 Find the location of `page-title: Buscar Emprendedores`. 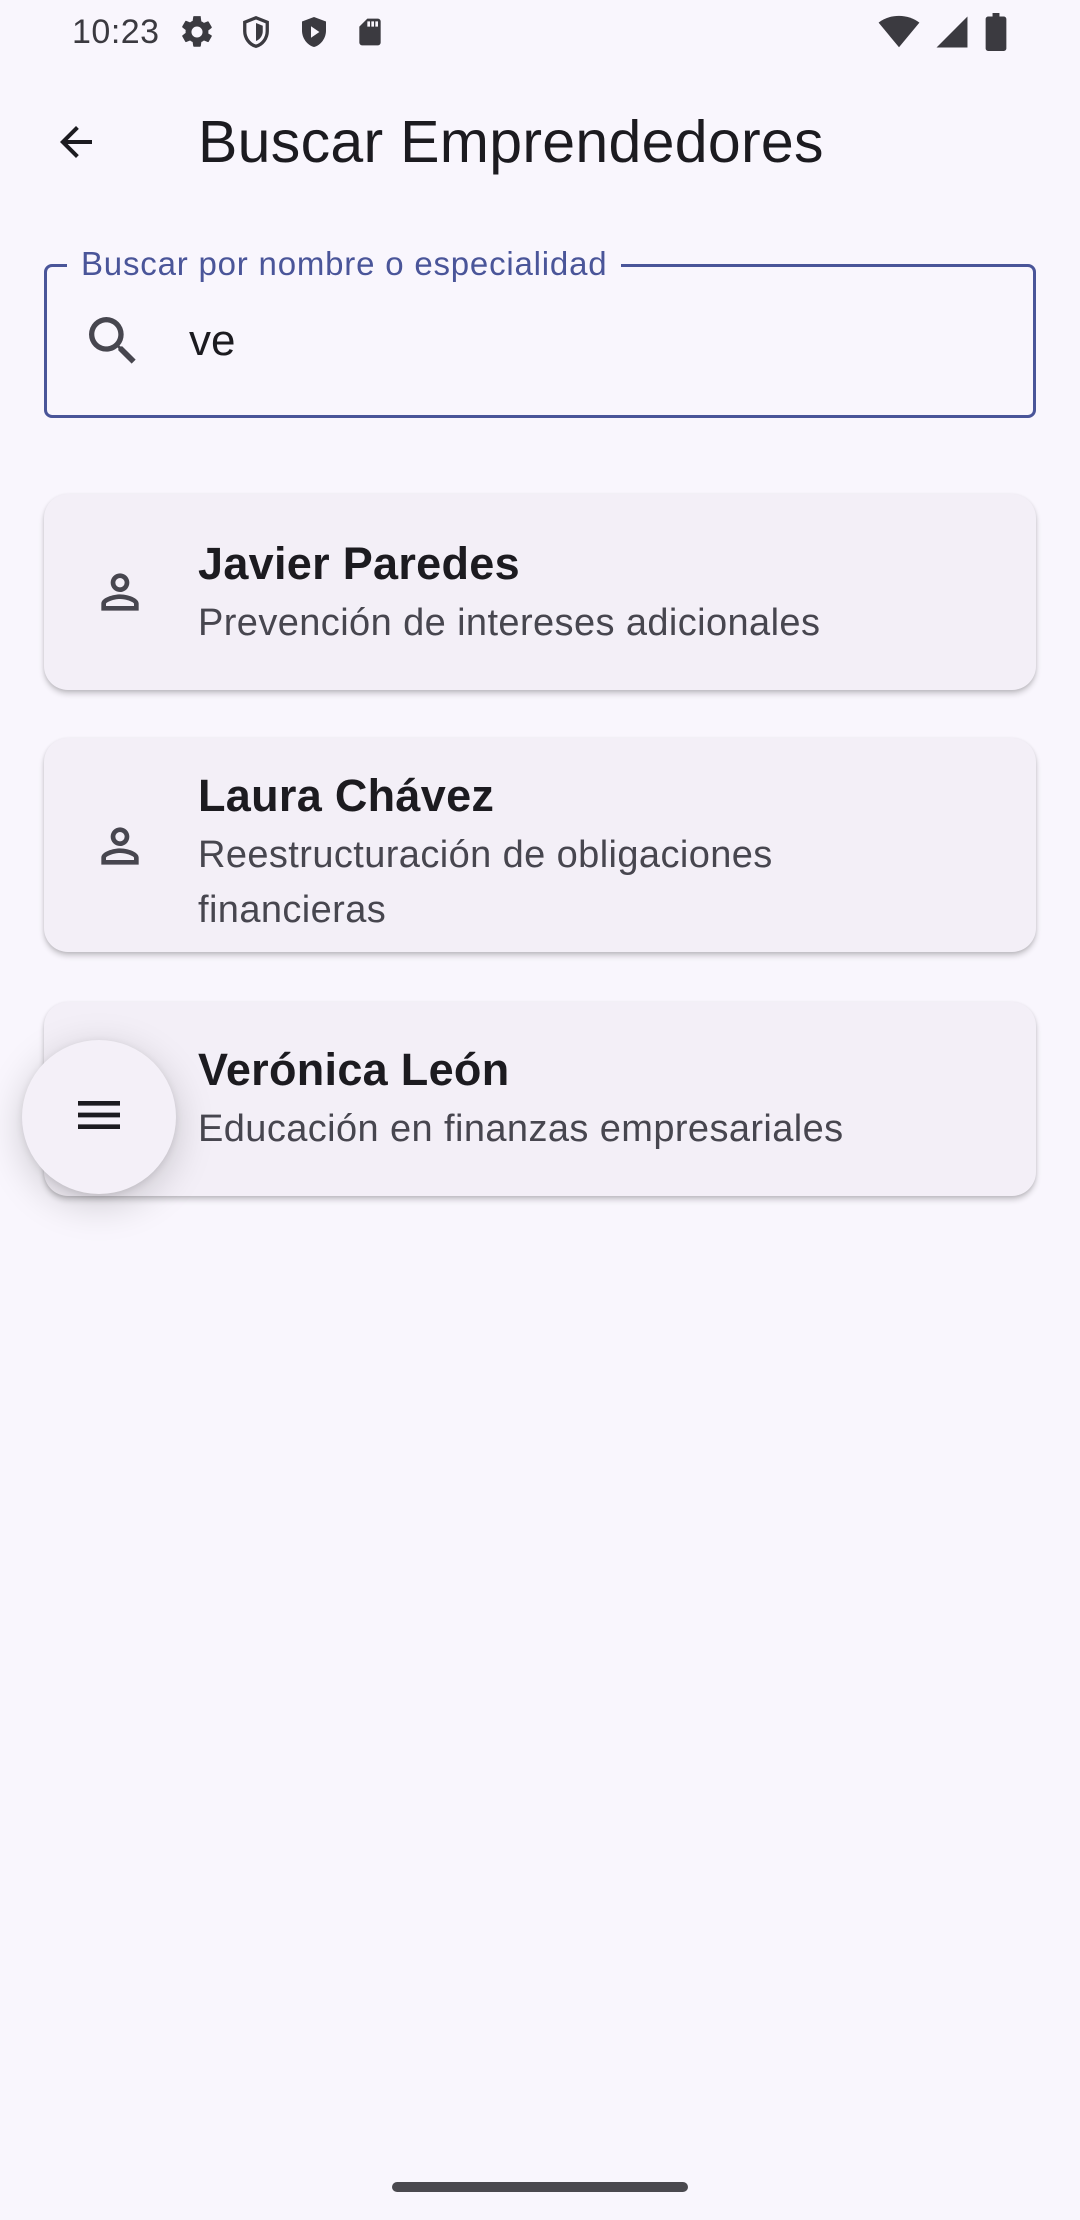

page-title: Buscar Emprendedores is located at coordinates (511, 142).